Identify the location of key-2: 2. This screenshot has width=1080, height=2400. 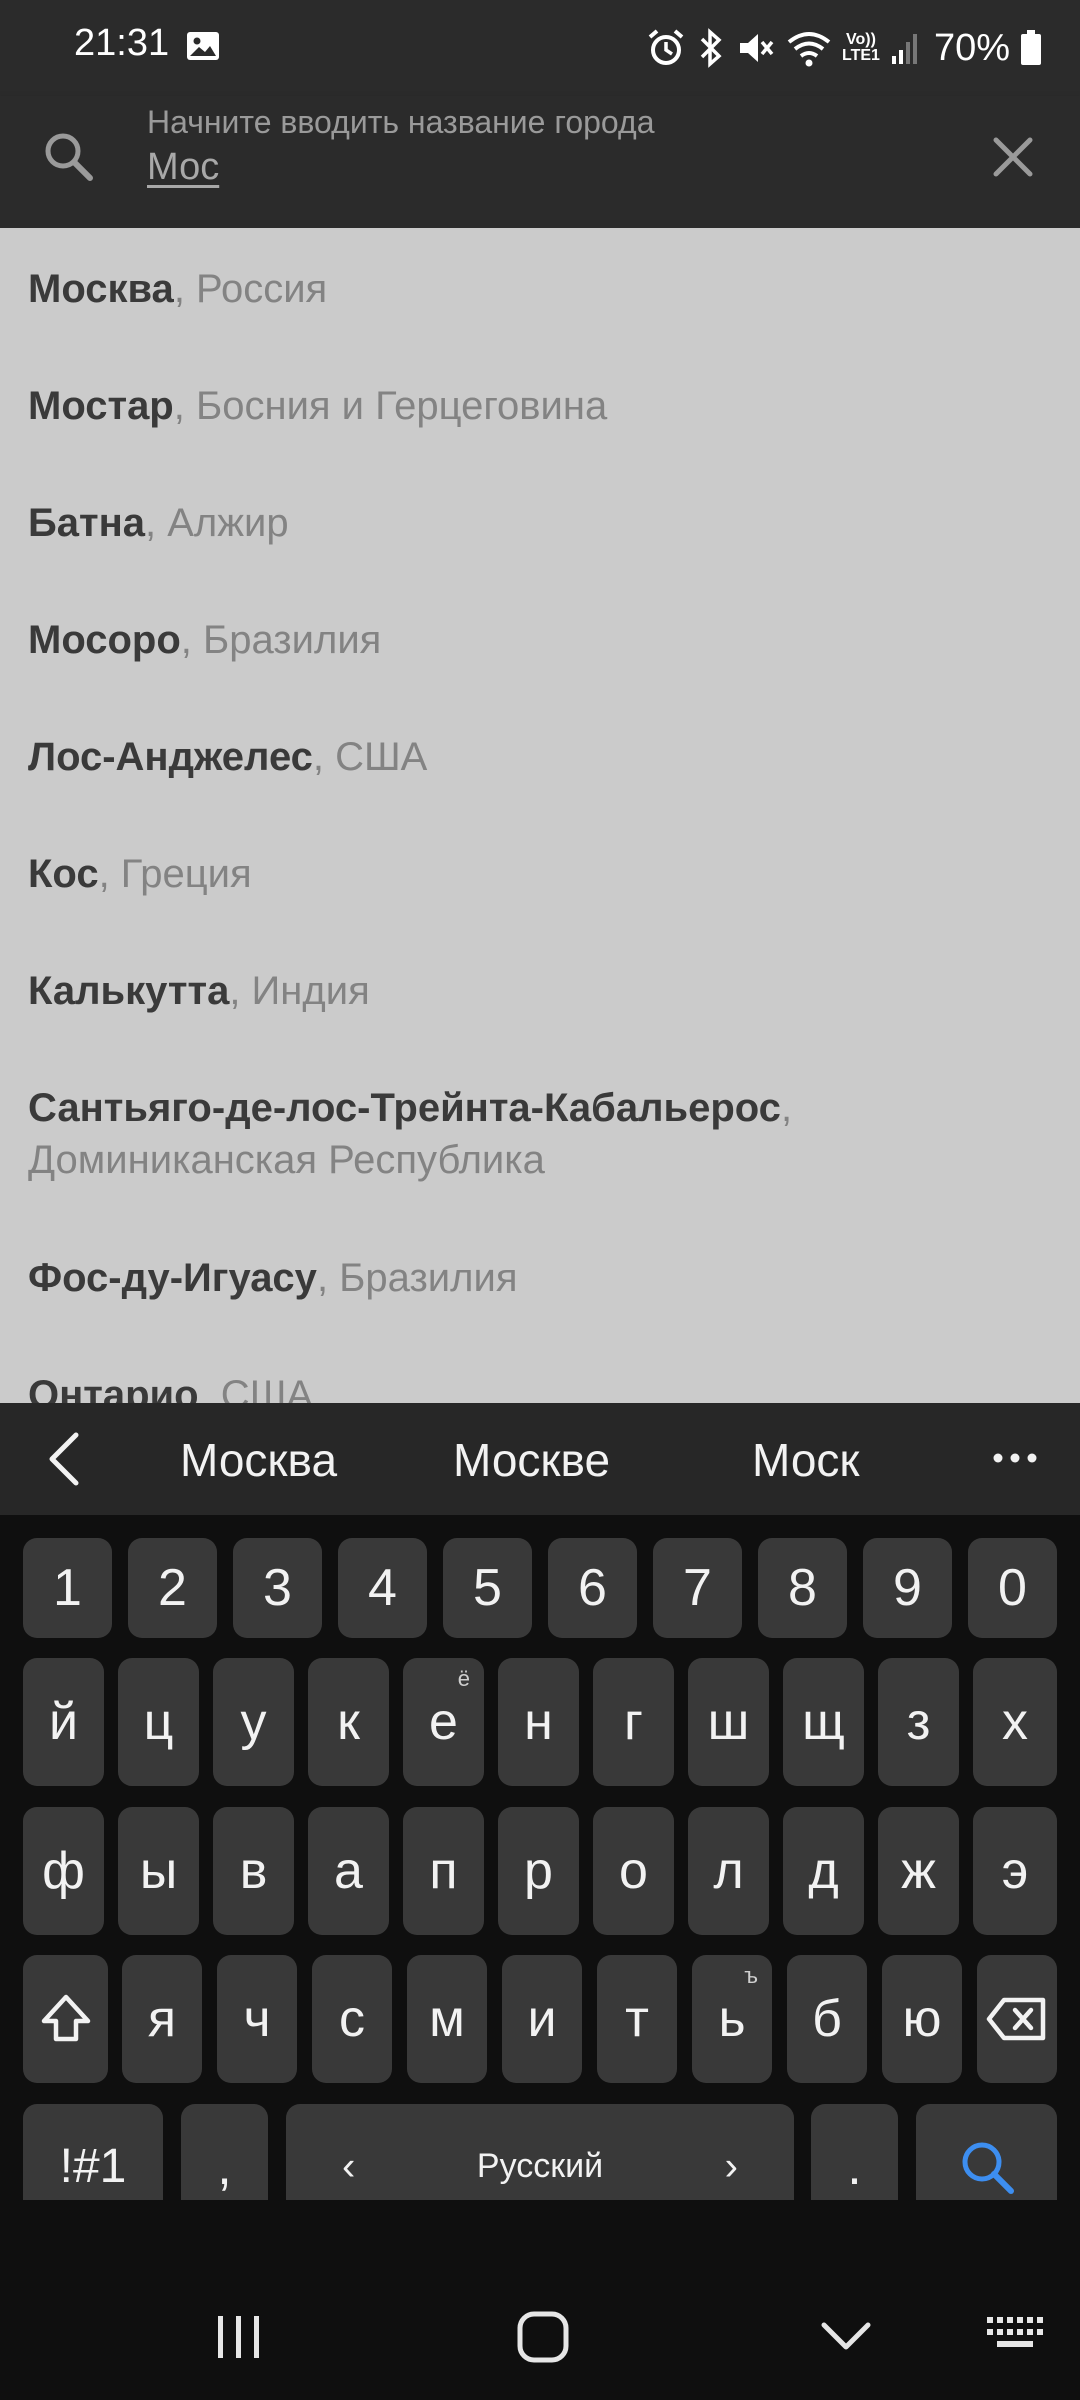
(172, 1588).